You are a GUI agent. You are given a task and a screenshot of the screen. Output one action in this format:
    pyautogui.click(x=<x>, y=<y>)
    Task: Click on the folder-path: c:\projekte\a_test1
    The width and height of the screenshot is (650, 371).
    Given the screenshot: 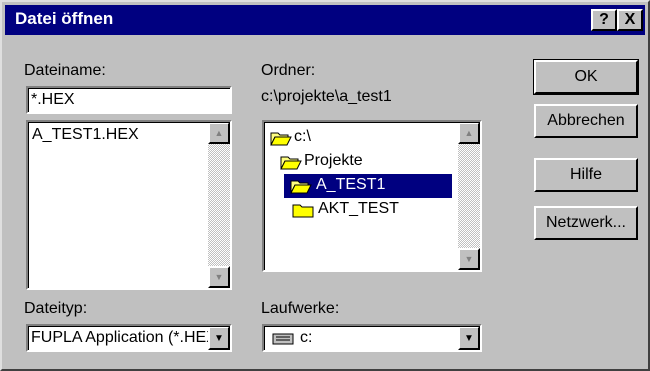 What is the action you would take?
    pyautogui.click(x=326, y=96)
    